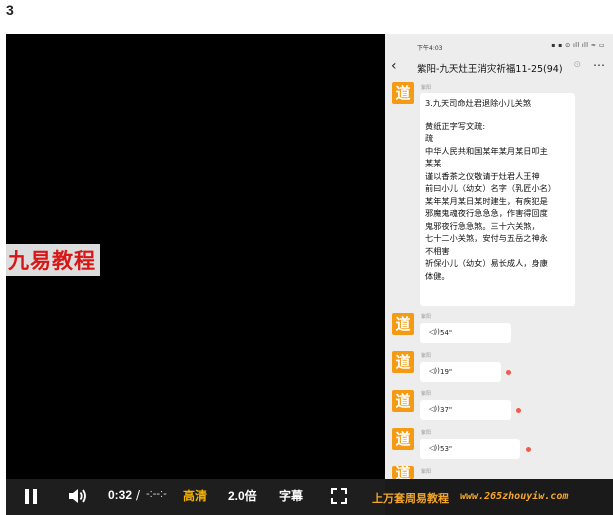  What do you see at coordinates (410, 498) in the screenshot?
I see `watermark-text: 上万套周易教程` at bounding box center [410, 498].